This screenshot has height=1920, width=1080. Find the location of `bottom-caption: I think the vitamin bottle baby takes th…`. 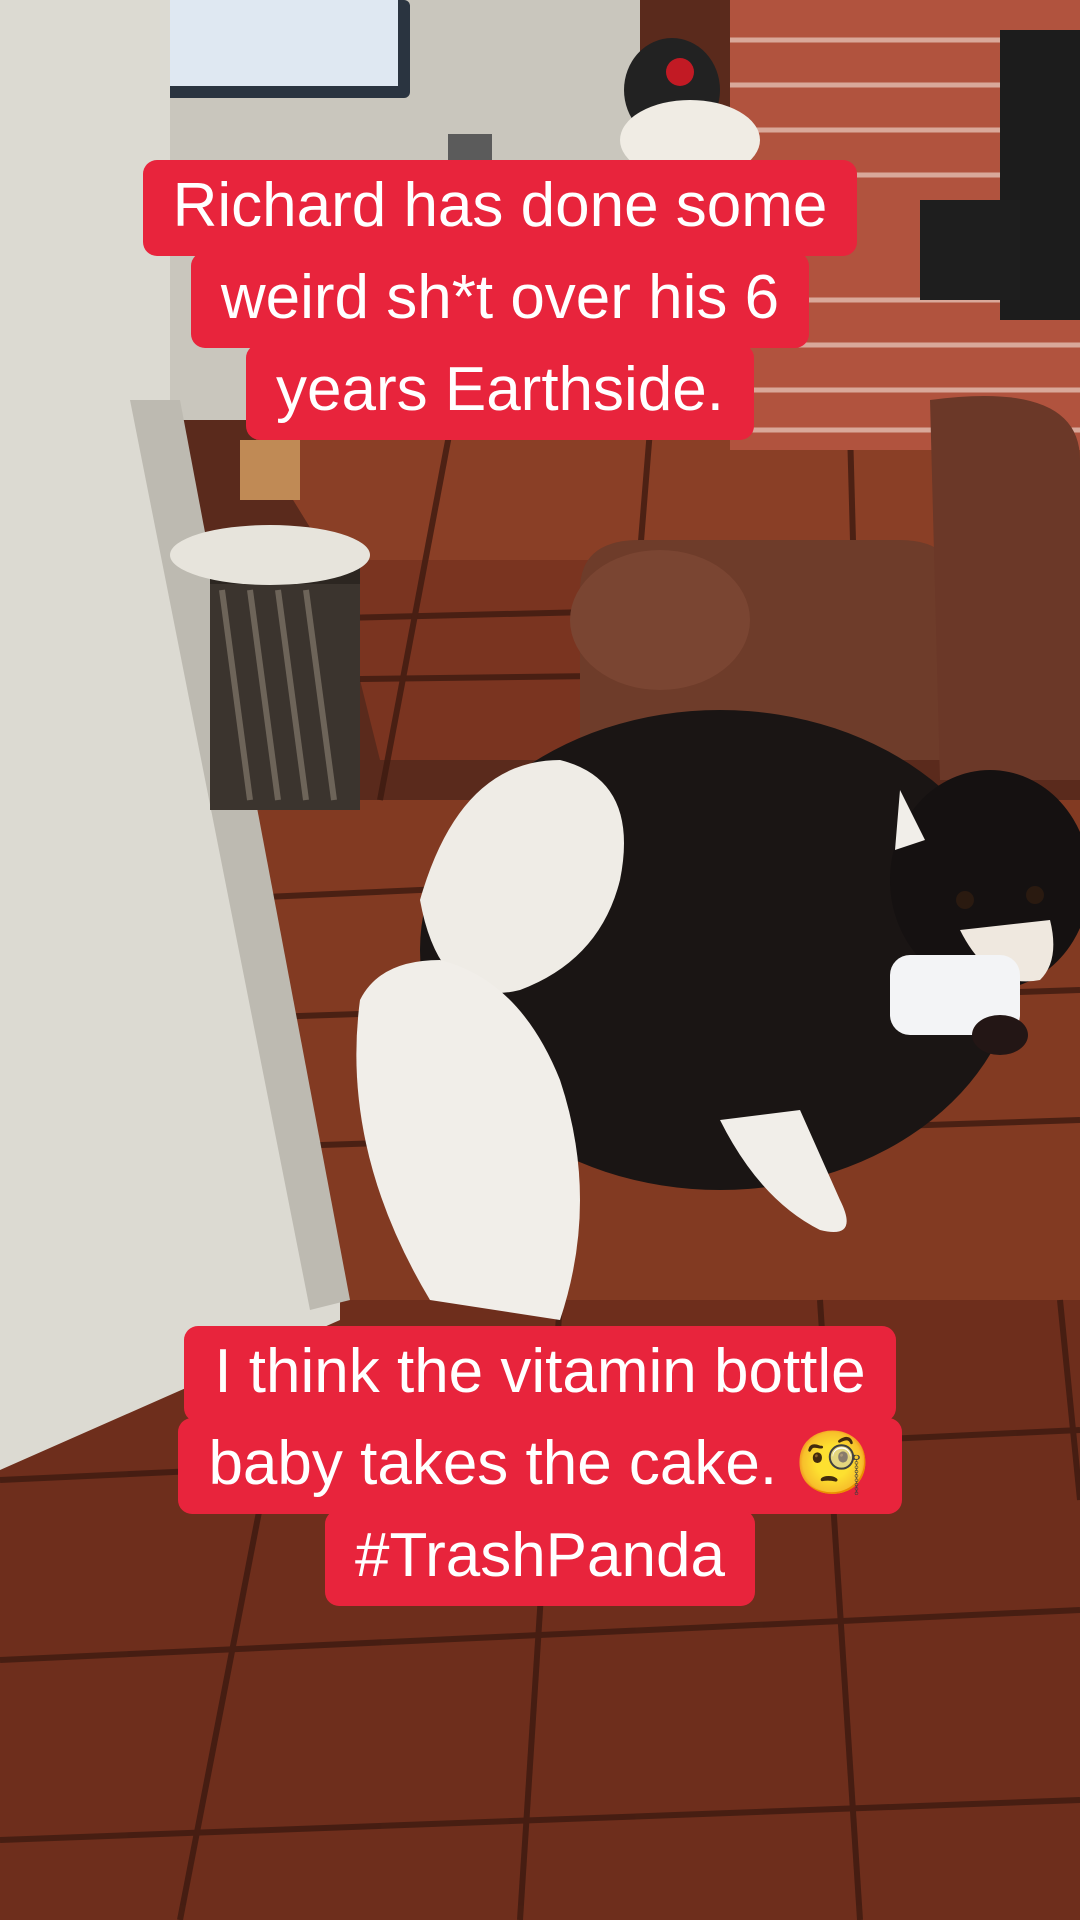

bottom-caption: I think the vitamin bottle baby takes th… is located at coordinates (540, 1466).